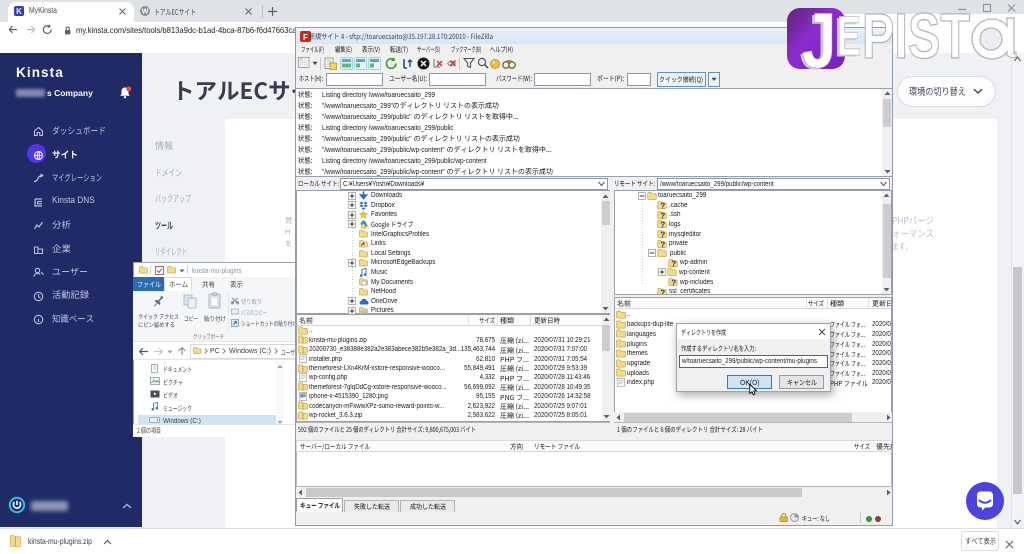  What do you see at coordinates (849, 35) in the screenshot?
I see `svg-text: E` at bounding box center [849, 35].